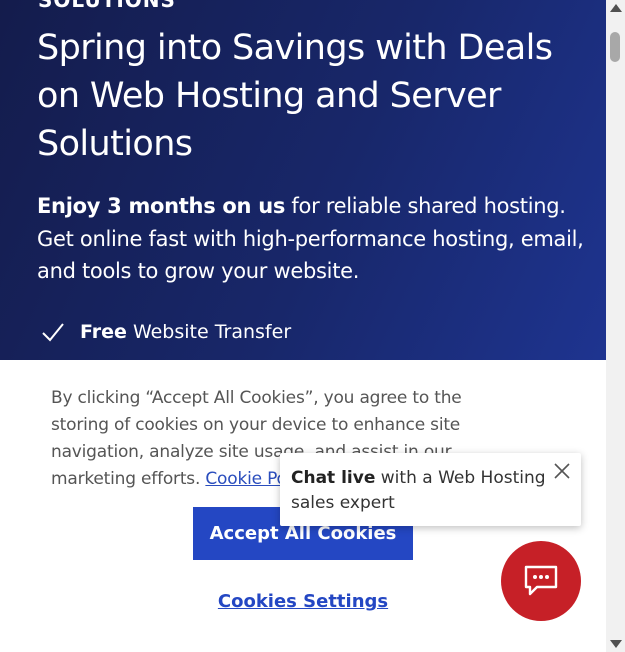 This screenshot has height=652, width=625. Describe the element at coordinates (615, 47) in the screenshot. I see `scroll-thumb` at that location.